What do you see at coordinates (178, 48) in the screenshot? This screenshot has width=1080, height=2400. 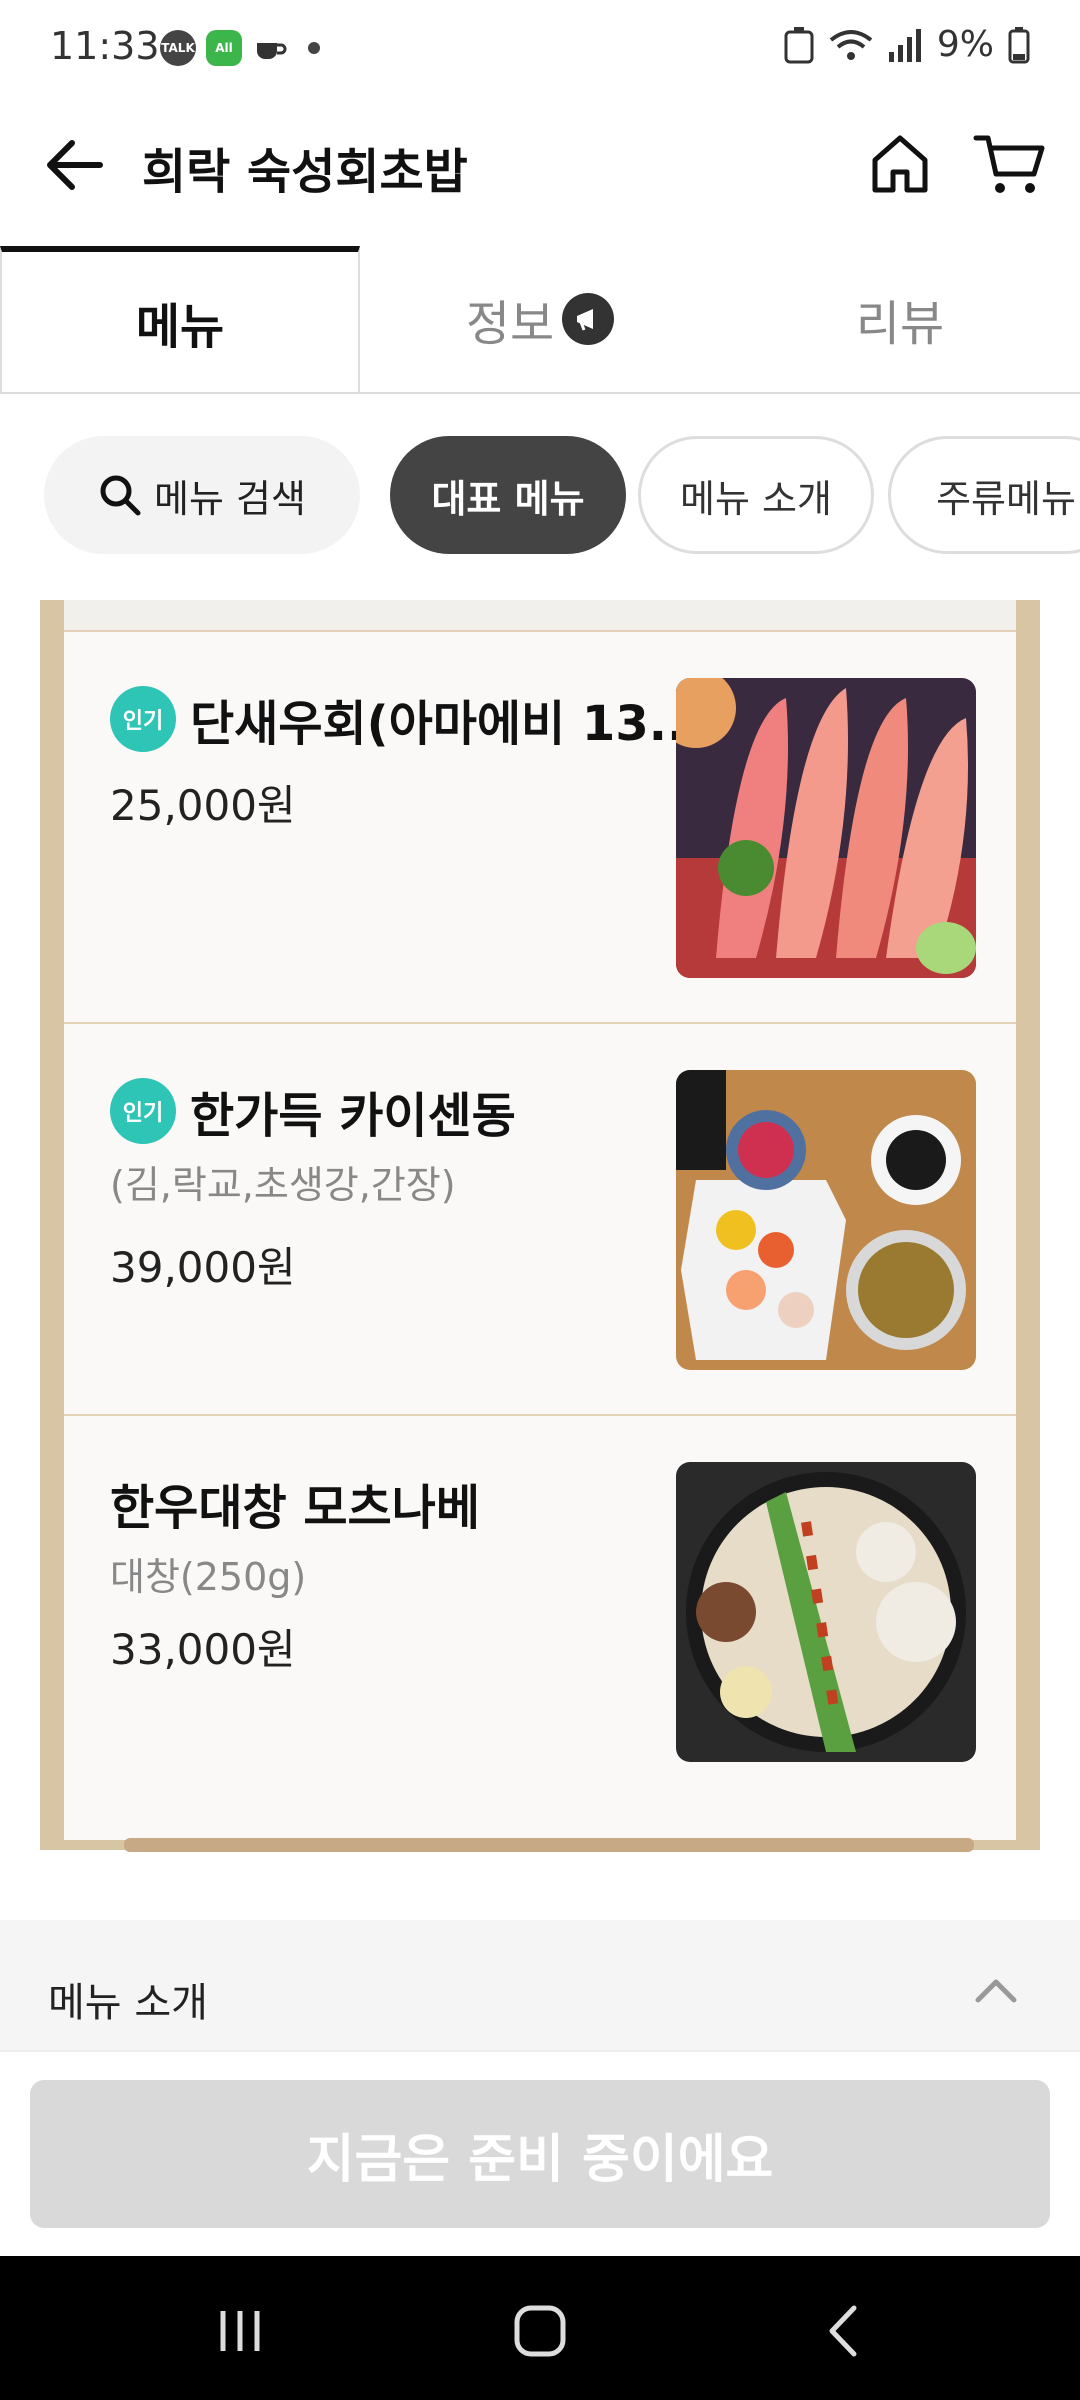 I see `talk-icon: TALK` at bounding box center [178, 48].